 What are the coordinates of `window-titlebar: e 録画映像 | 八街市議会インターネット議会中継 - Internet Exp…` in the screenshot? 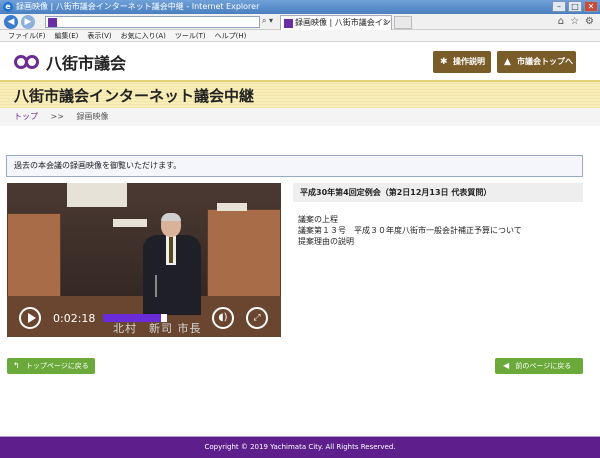 It's located at (300, 7).